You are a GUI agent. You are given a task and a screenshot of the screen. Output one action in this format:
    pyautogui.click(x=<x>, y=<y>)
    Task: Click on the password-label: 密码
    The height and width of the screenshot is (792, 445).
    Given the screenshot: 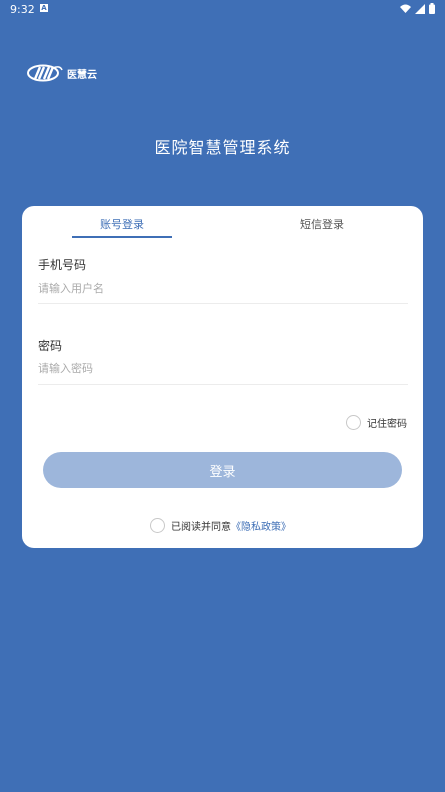 What is the action you would take?
    pyautogui.click(x=50, y=346)
    